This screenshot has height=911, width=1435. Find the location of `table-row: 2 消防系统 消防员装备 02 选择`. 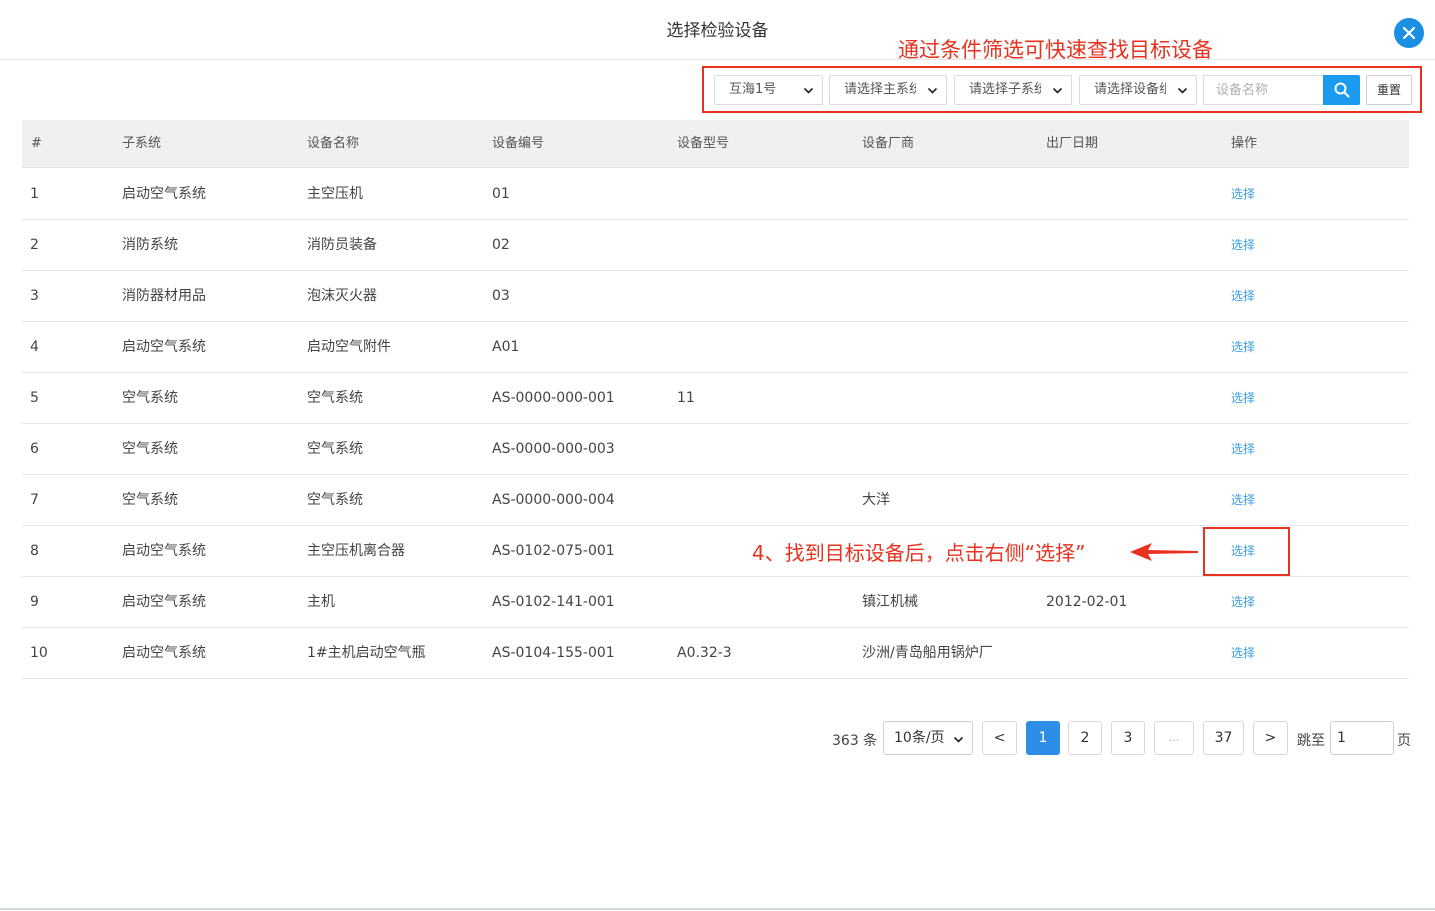

table-row: 2 消防系统 消防员装备 02 选择 is located at coordinates (715, 245).